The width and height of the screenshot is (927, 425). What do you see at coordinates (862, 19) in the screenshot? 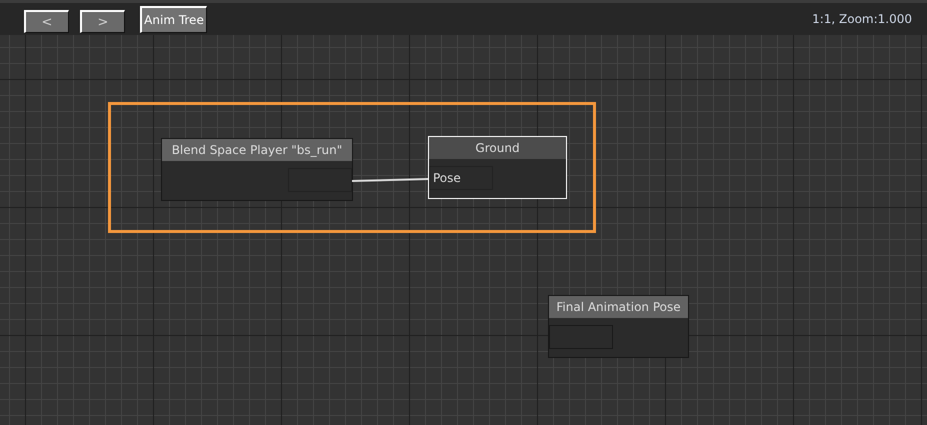
I see `zoom-label: 1:1, Zoom:1.000` at bounding box center [862, 19].